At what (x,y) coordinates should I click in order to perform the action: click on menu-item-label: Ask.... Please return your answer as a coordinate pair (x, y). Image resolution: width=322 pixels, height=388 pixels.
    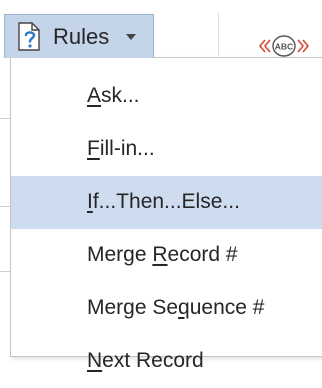
    Looking at the image, I should click on (113, 95).